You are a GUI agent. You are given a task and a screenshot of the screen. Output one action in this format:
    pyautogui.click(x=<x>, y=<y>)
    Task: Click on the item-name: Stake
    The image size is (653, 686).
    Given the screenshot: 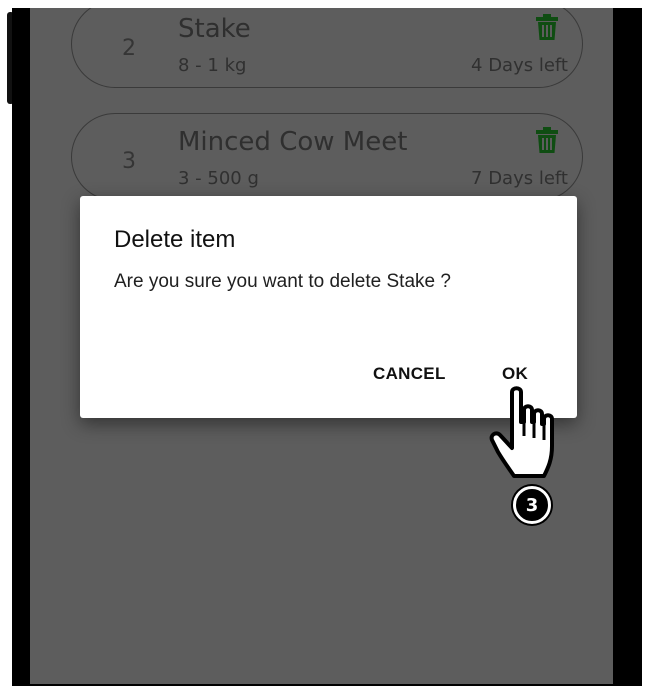 What is the action you would take?
    pyautogui.click(x=214, y=29)
    